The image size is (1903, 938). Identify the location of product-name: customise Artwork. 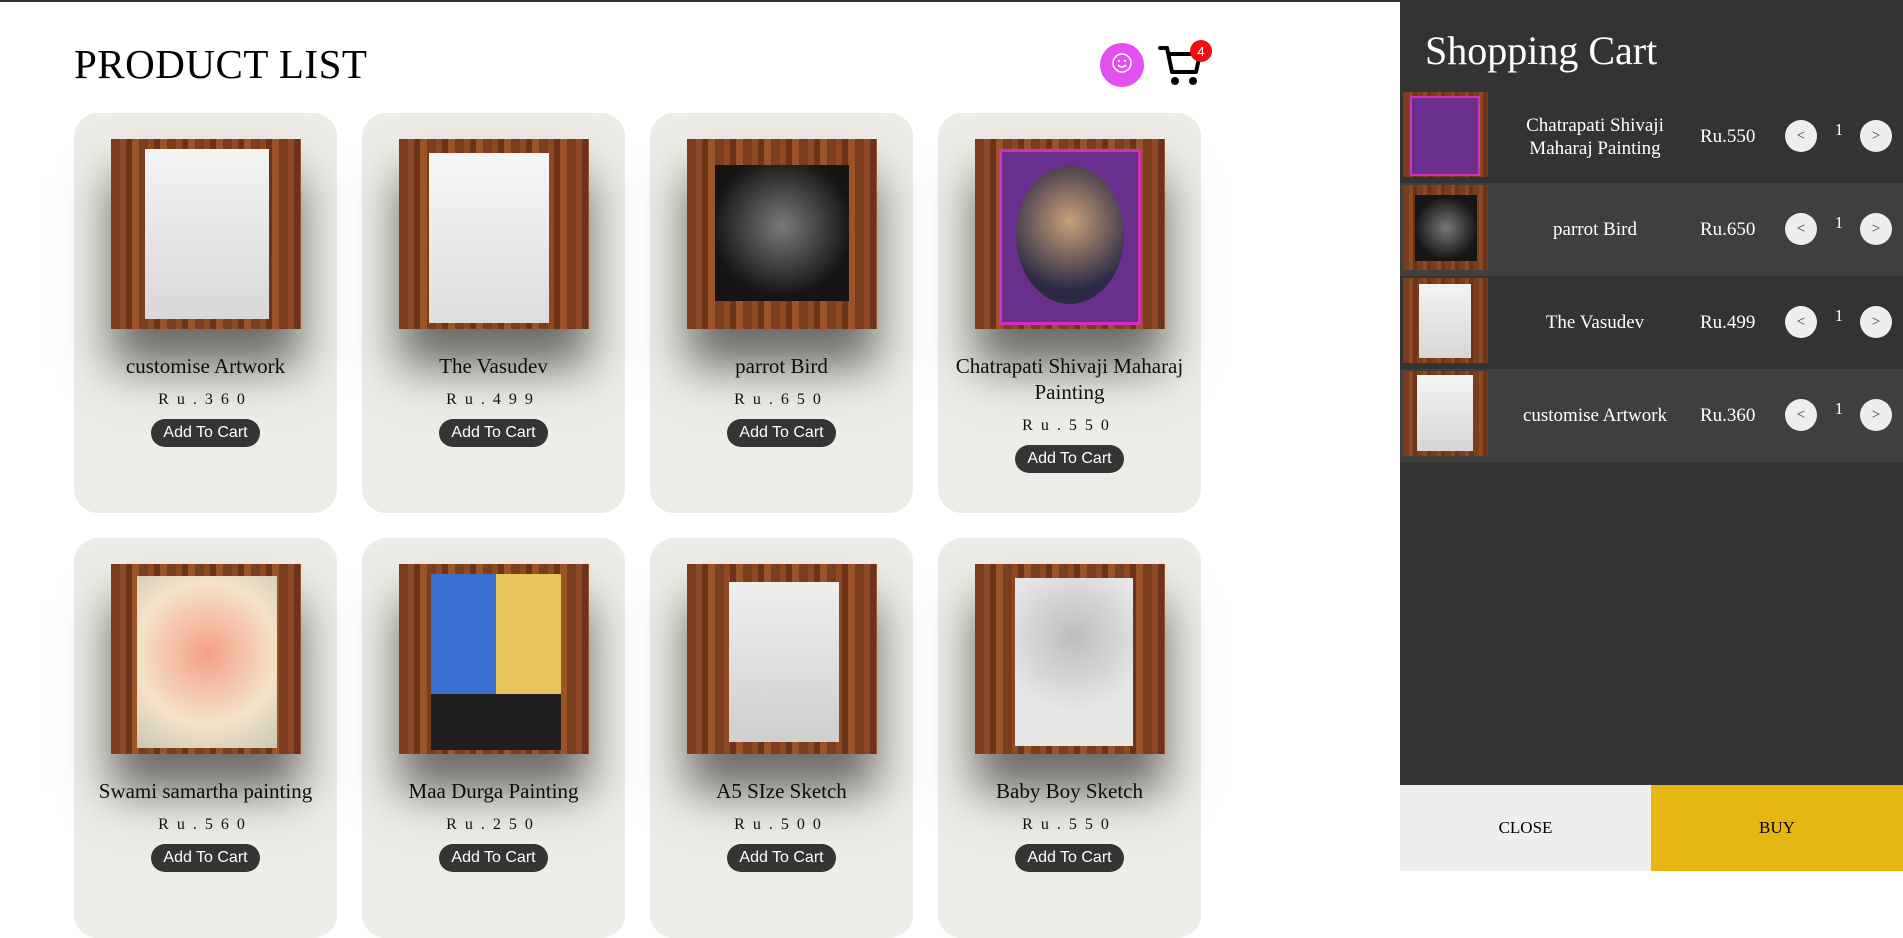
(205, 366).